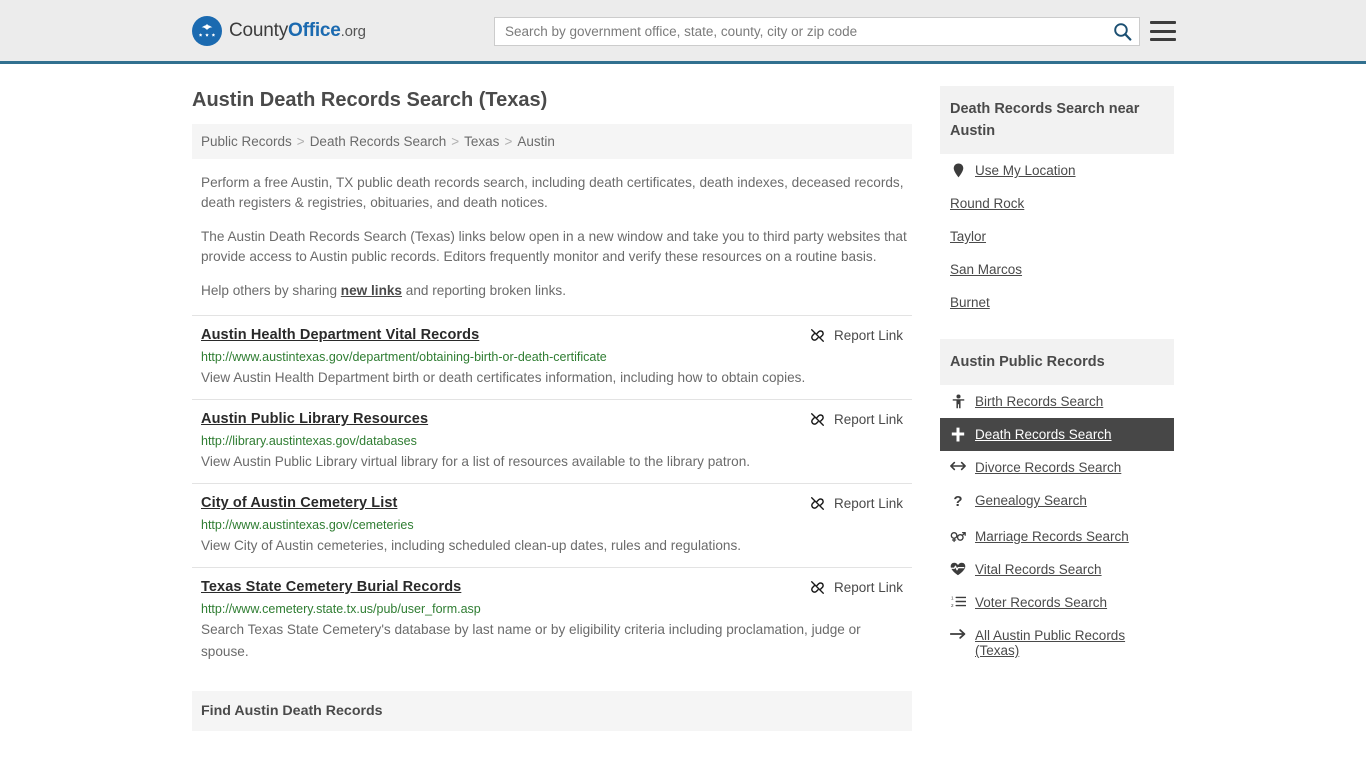  What do you see at coordinates (271, 290) in the screenshot?
I see `help-line-before: Help others by sharing` at bounding box center [271, 290].